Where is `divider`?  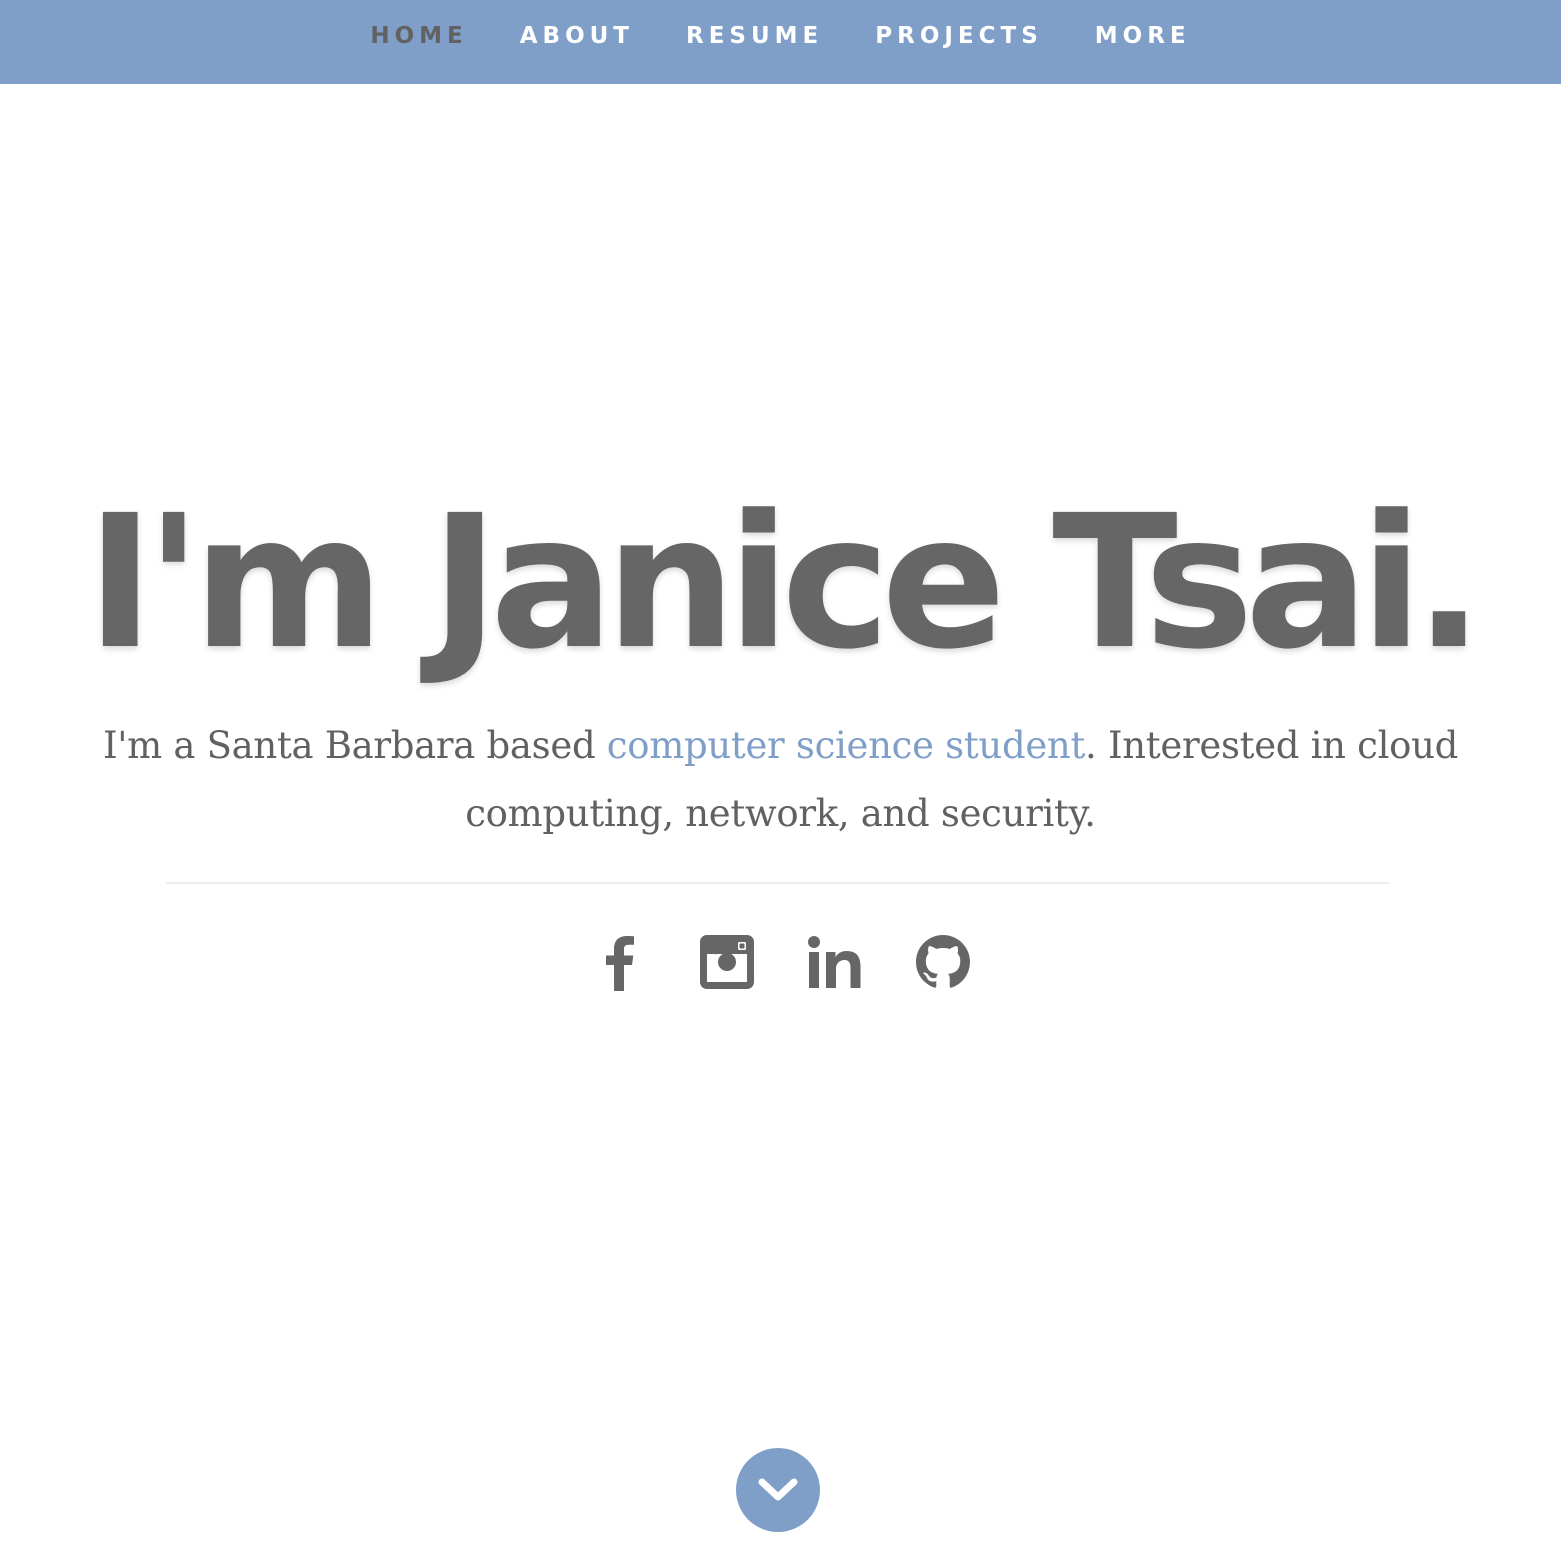
divider is located at coordinates (777, 883).